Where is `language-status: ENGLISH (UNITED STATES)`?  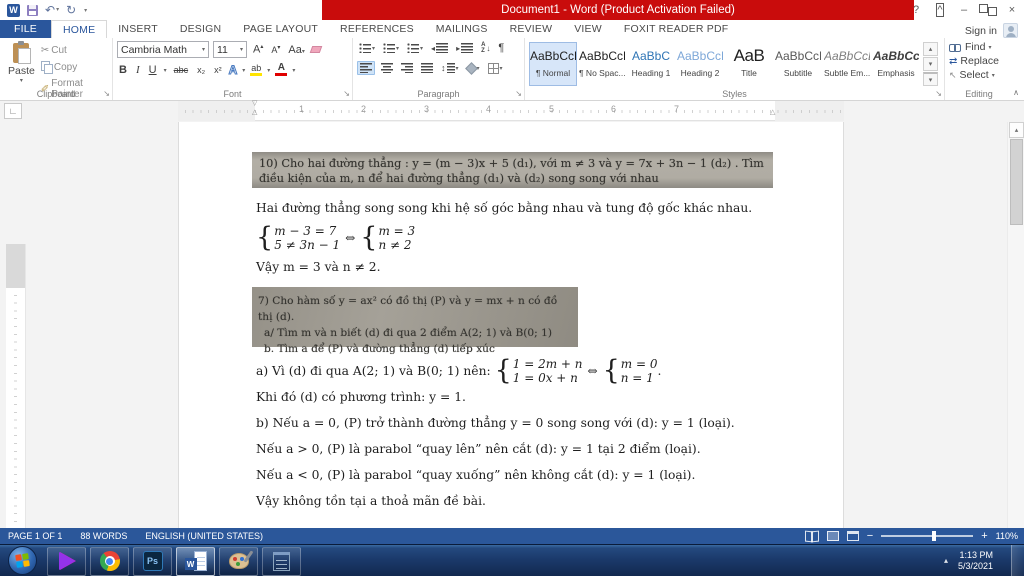
language-status: ENGLISH (UNITED STATES) is located at coordinates (204, 536).